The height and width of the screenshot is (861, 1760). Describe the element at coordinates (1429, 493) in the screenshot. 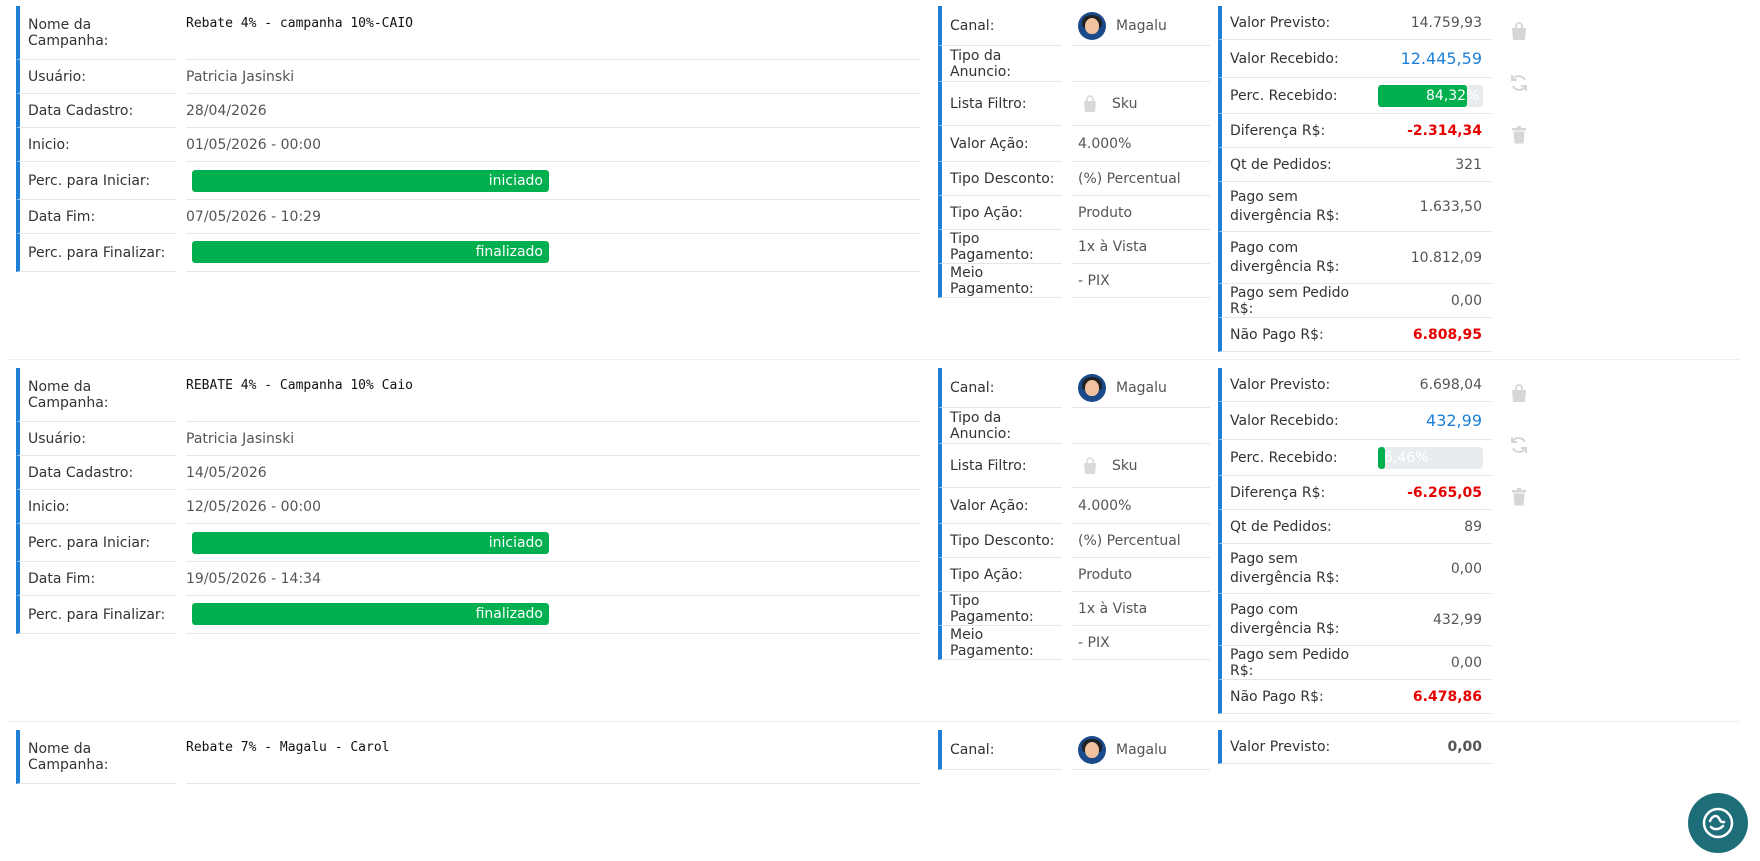

I see `difference-value: -6.265,05` at that location.